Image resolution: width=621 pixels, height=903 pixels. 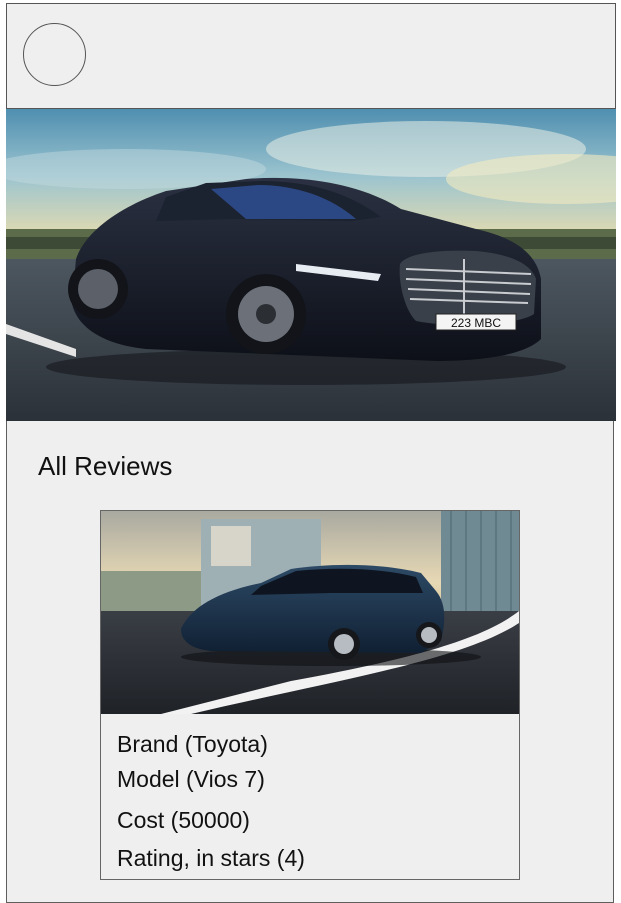 I want to click on review-brand: Brand (Toyota), so click(x=192, y=744).